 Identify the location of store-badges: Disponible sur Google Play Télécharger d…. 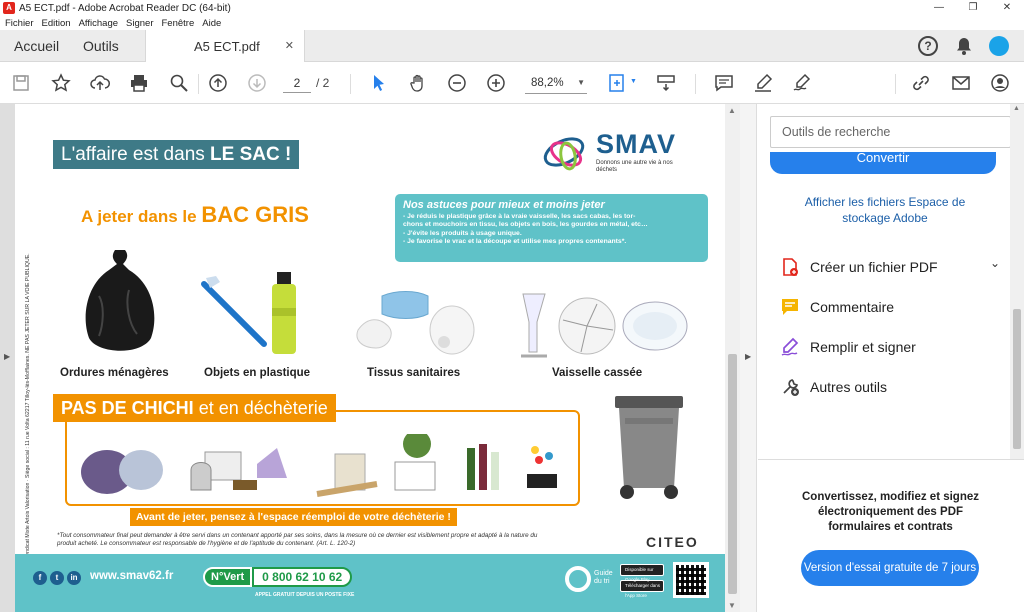
(642, 581).